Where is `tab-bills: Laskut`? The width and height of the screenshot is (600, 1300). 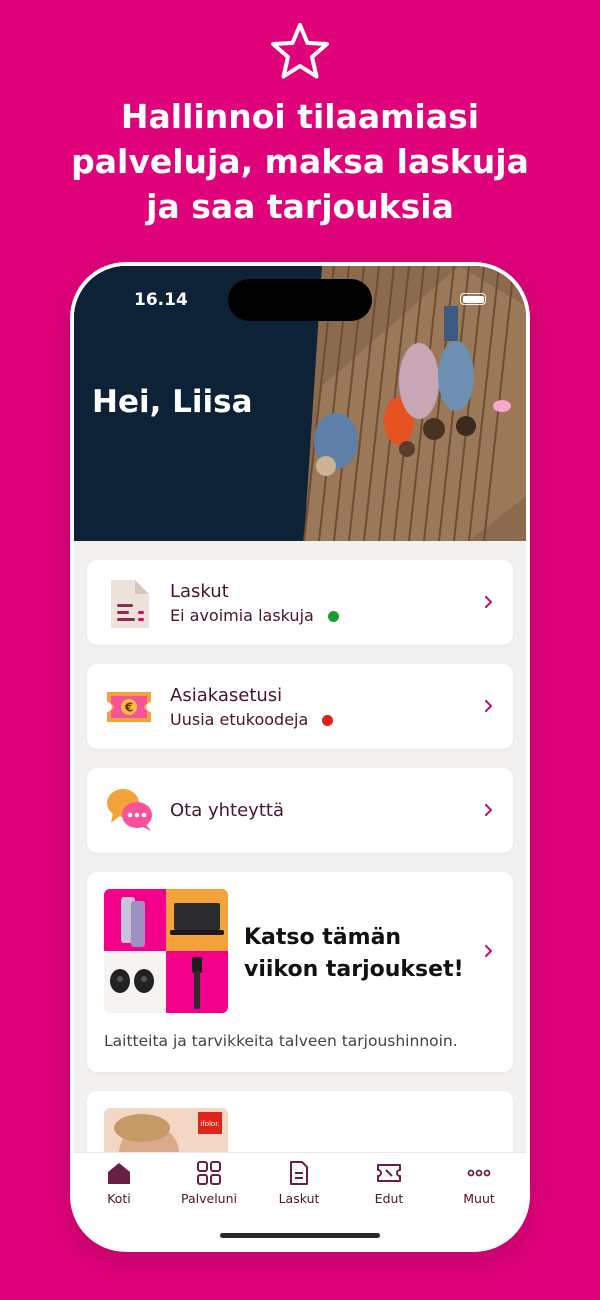 tab-bills: Laskut is located at coordinates (299, 1183).